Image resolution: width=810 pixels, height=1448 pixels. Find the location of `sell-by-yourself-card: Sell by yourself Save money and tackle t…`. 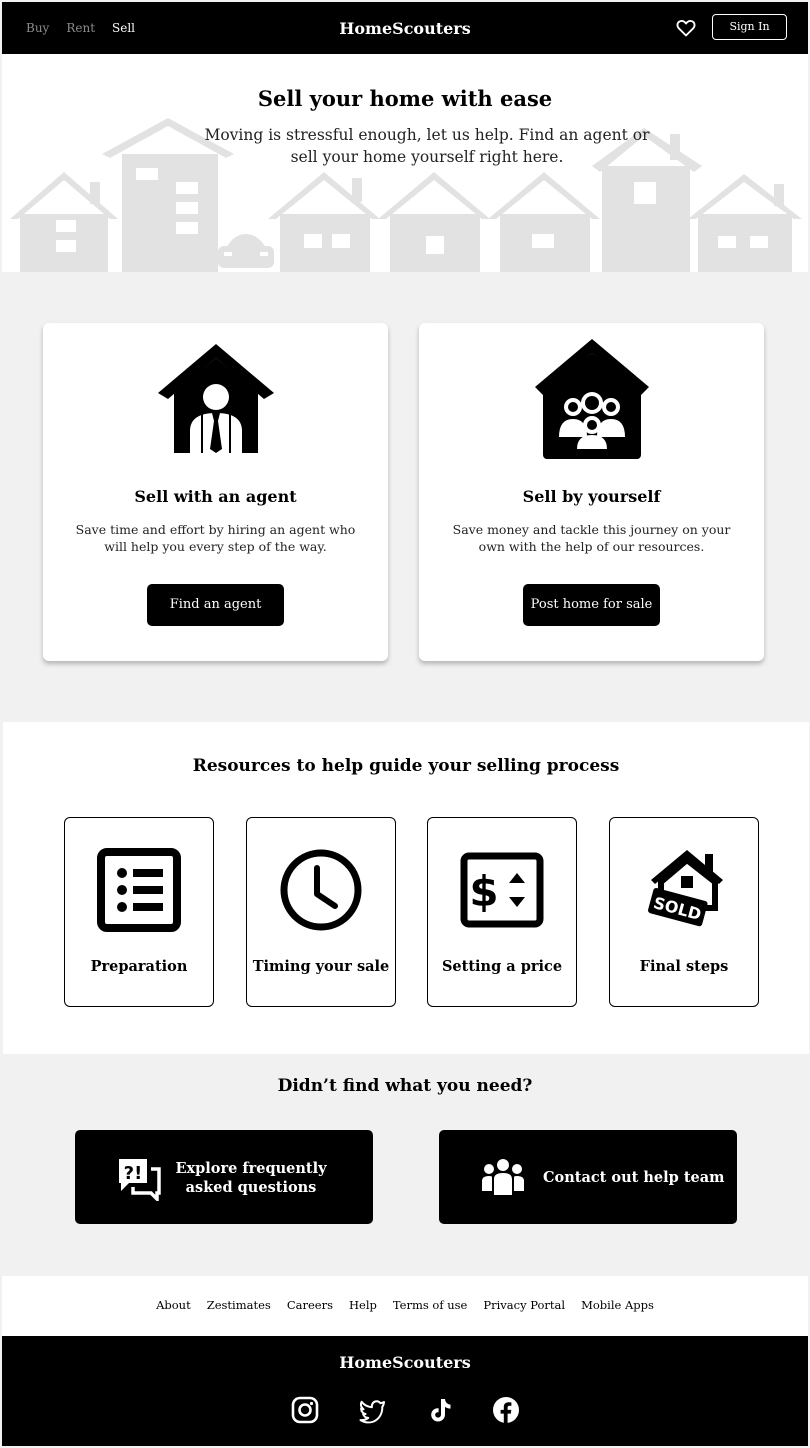

sell-by-yourself-card: Sell by yourself Save money and tackle t… is located at coordinates (591, 492).